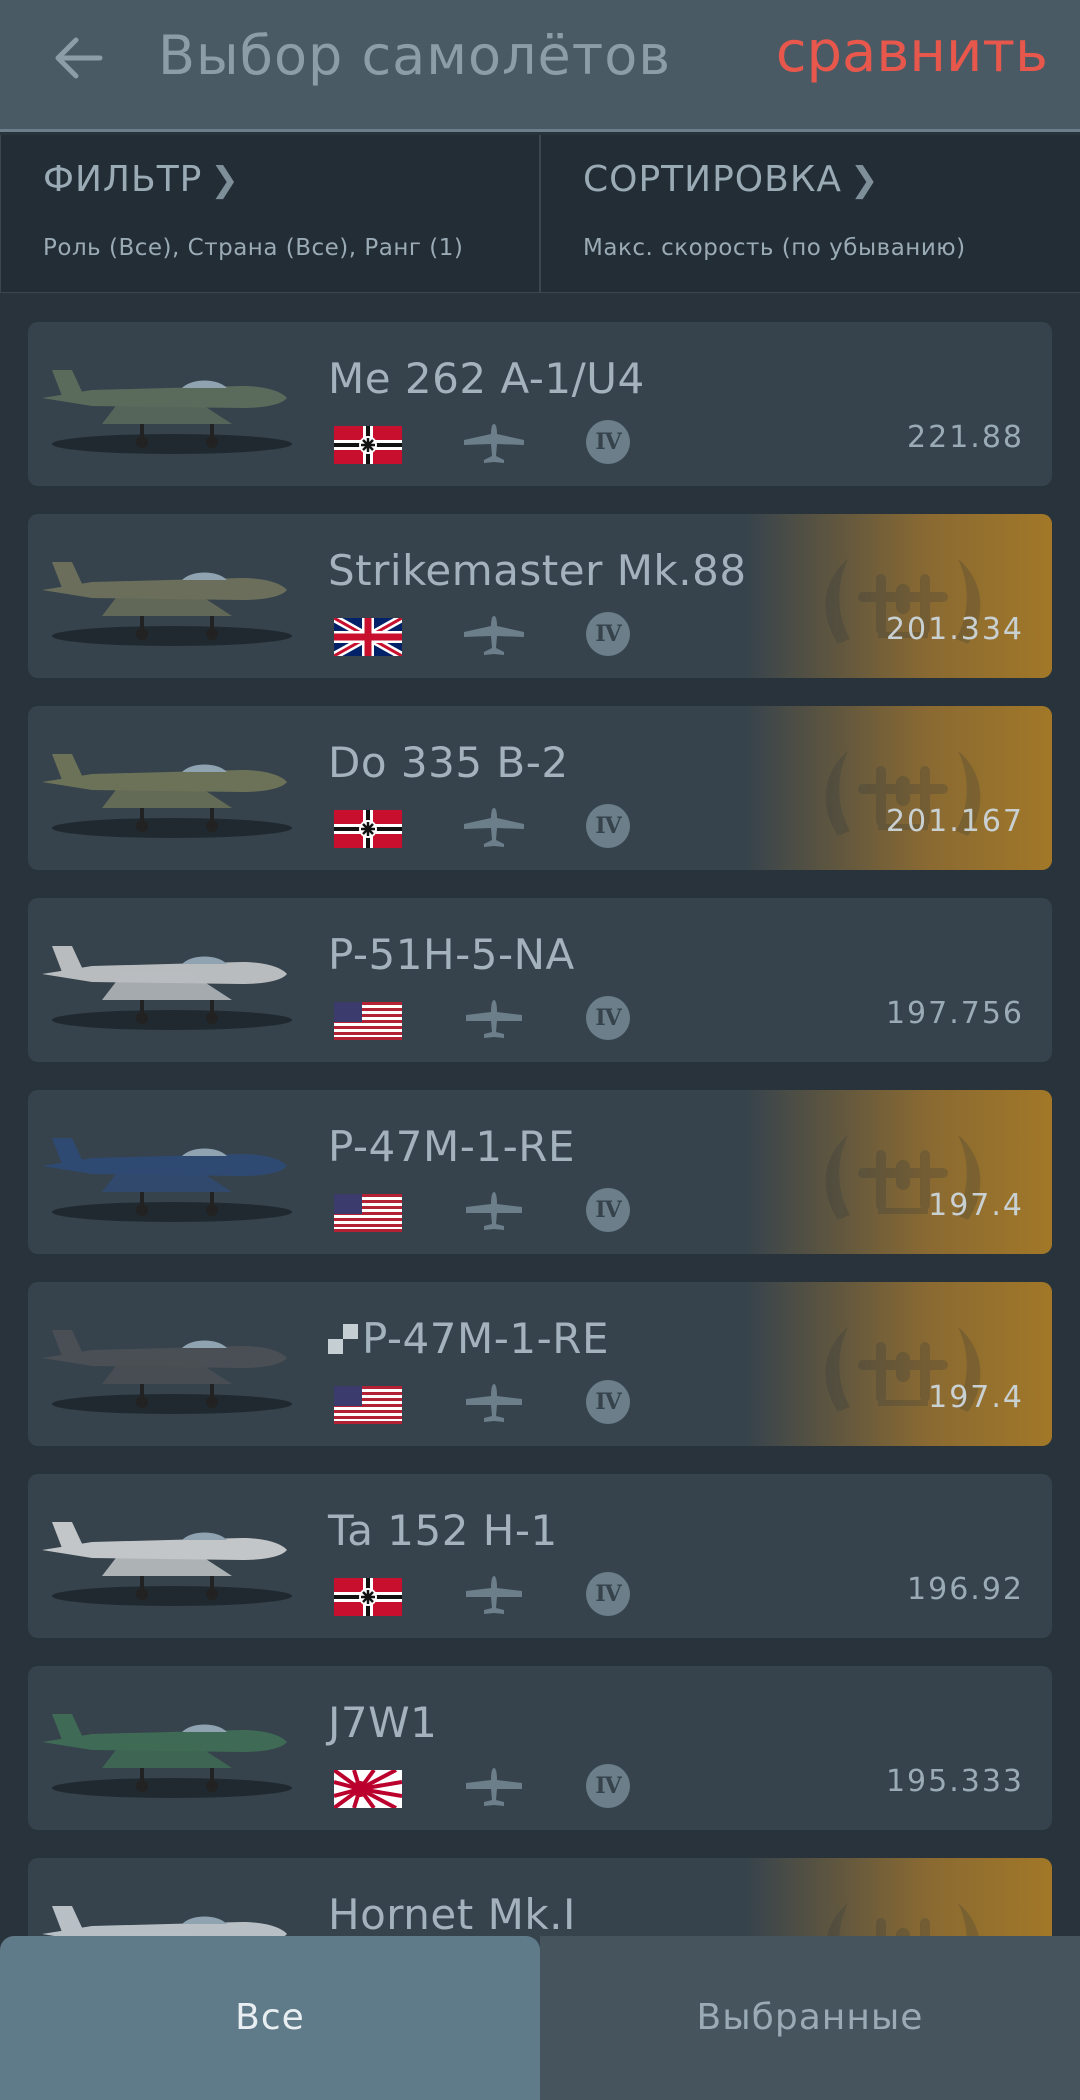 The width and height of the screenshot is (1080, 2100). Describe the element at coordinates (809, 214) in the screenshot. I see `sort-panel: СОРТИРОВКА ❯ Макс. скорость (по убыванию)` at that location.